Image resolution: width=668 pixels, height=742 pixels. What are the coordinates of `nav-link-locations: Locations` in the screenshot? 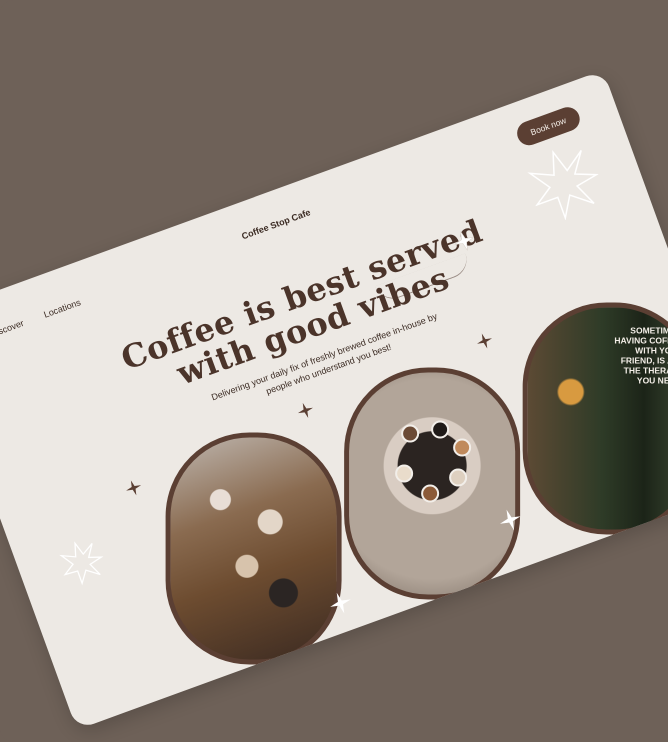 It's located at (62, 308).